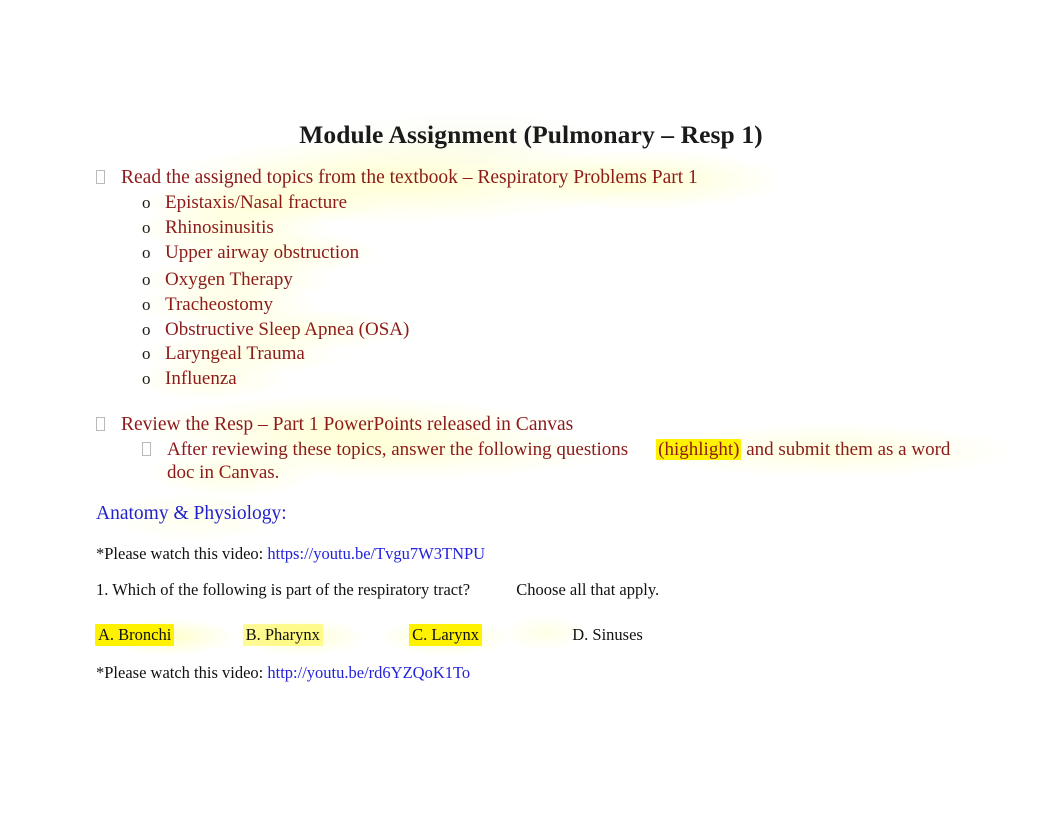 Image resolution: width=1062 pixels, height=822 pixels. Describe the element at coordinates (588, 589) in the screenshot. I see `question-instruction: Choose all that apply.` at that location.